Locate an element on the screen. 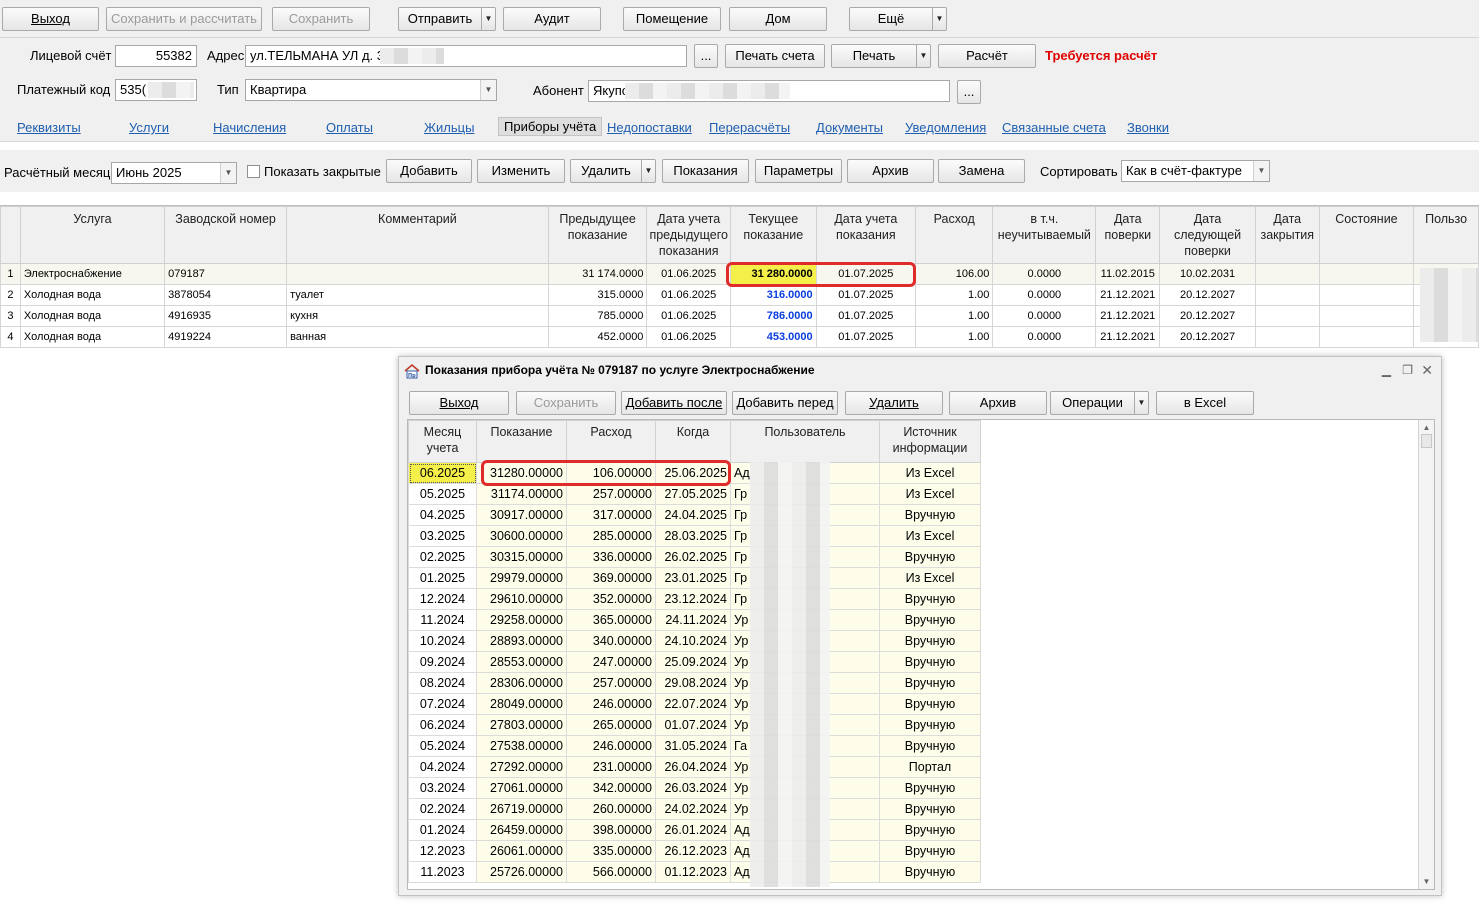 The width and height of the screenshot is (1479, 905). cell-month: 01.2025 is located at coordinates (442, 578).